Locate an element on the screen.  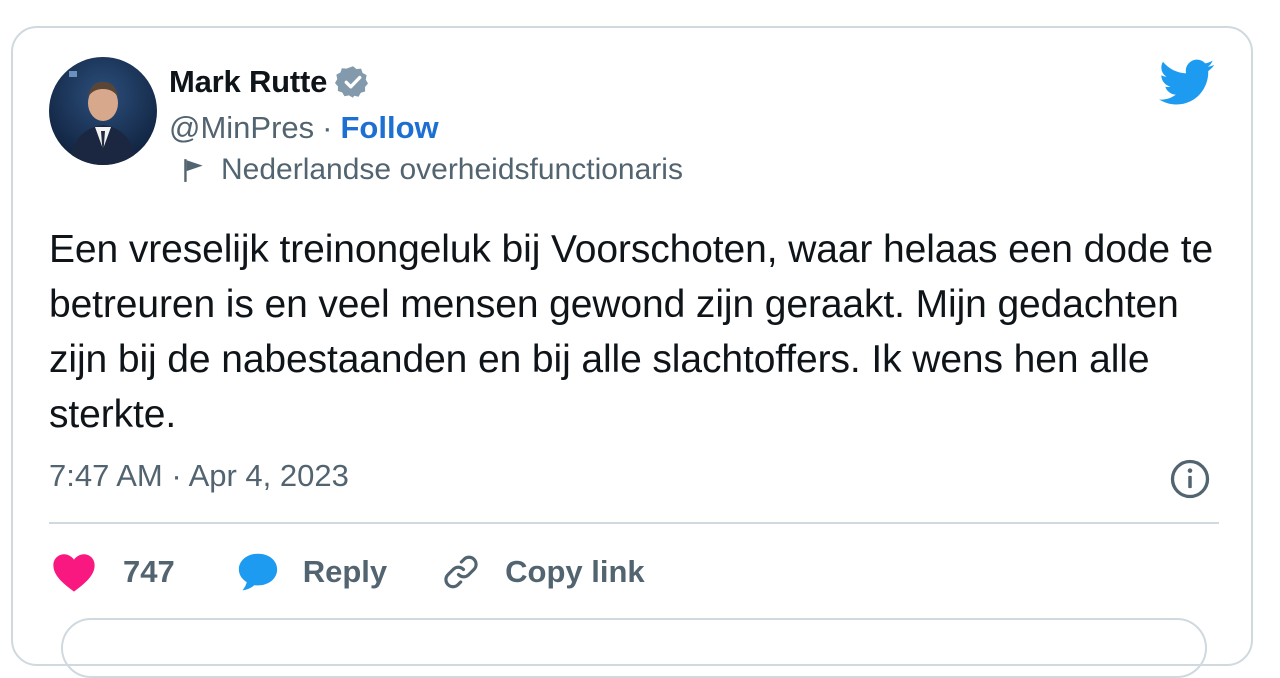
avatar is located at coordinates (103, 111).